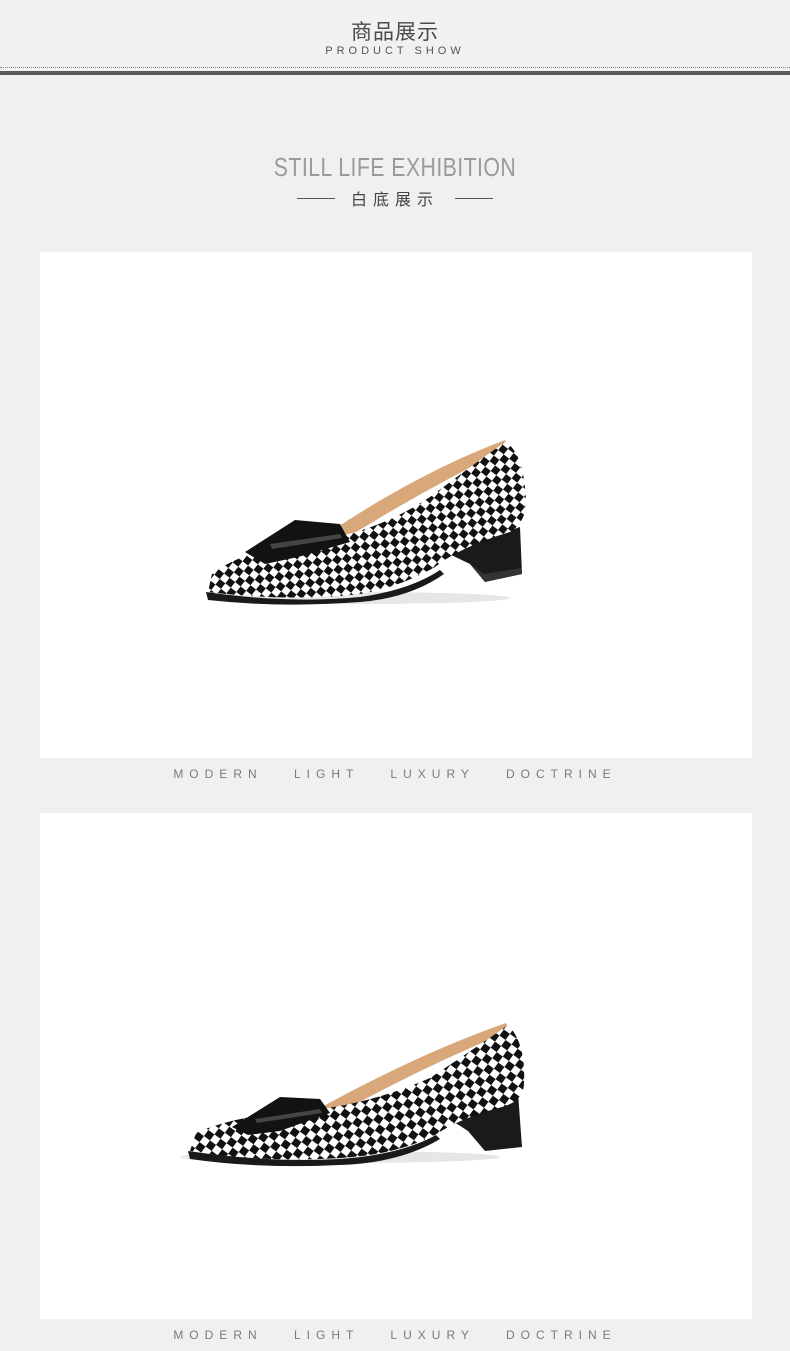  What do you see at coordinates (395, 1335) in the screenshot?
I see `photo-caption-2: MODERN LIGHT LUXURY DOCTRINE` at bounding box center [395, 1335].